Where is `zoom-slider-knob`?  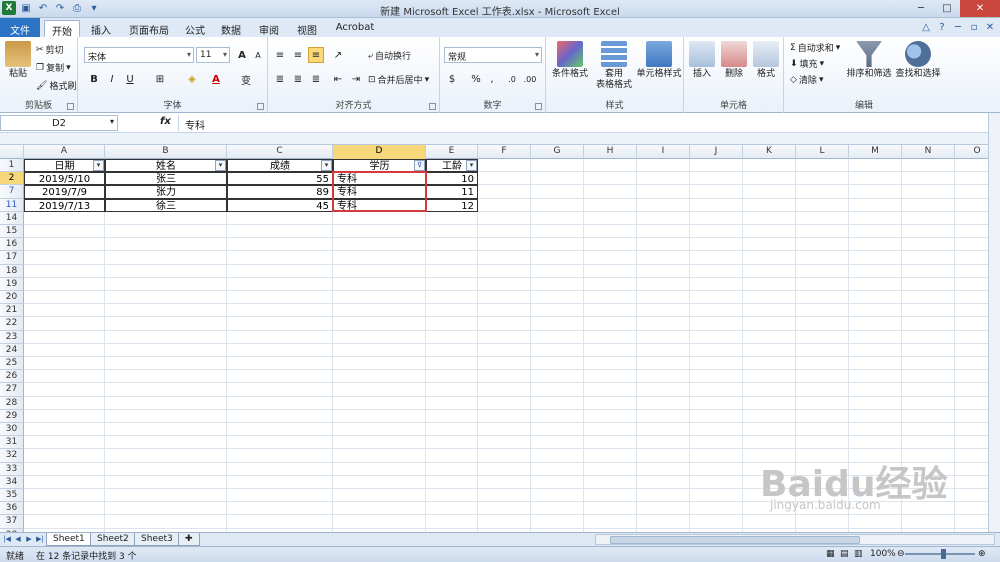
zoom-slider-knob is located at coordinates (943, 554).